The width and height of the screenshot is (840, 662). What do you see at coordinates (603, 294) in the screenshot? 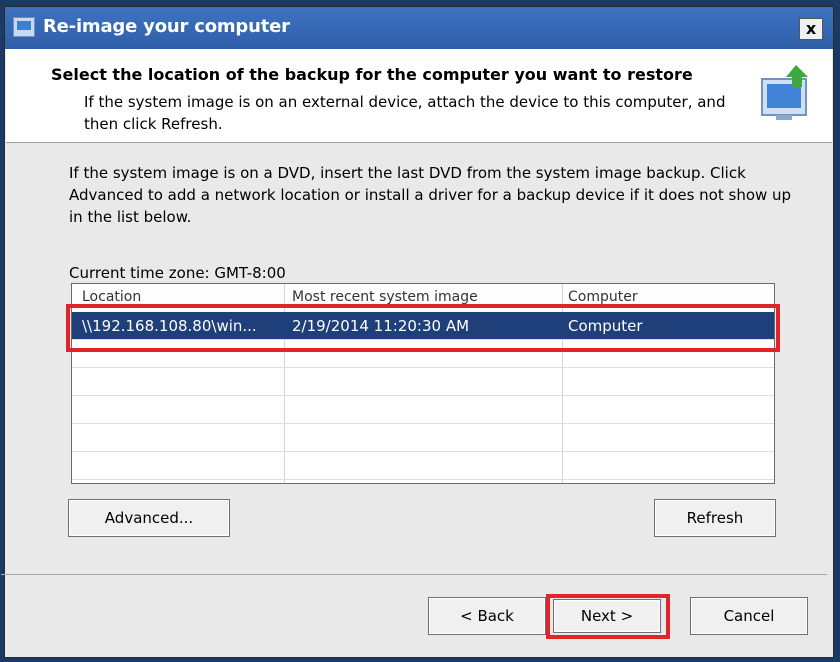
I see `column-header-computer: Computer` at bounding box center [603, 294].